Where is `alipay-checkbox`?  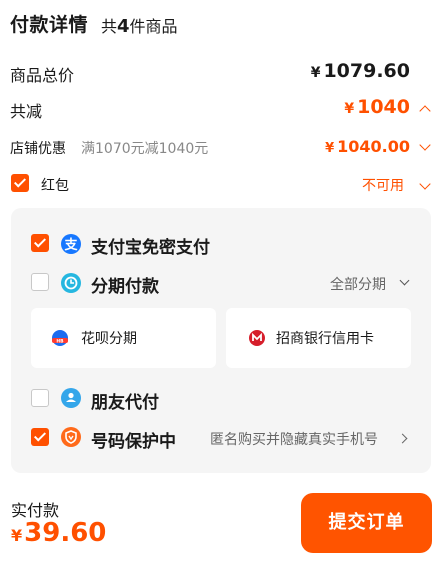
alipay-checkbox is located at coordinates (40, 243).